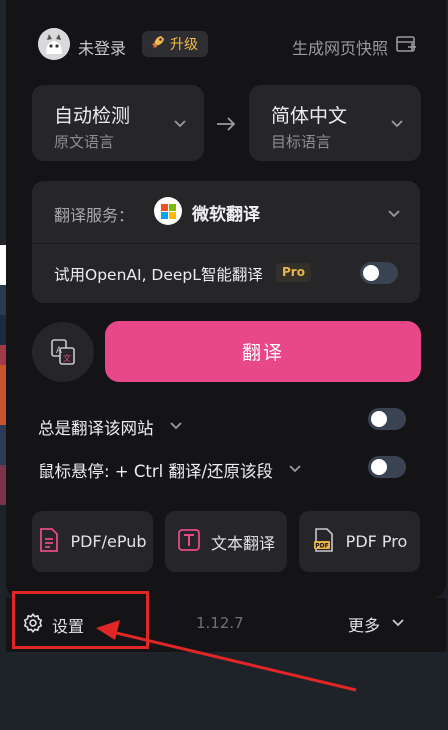 The image size is (448, 730). I want to click on openai-trial-toggle, so click(379, 273).